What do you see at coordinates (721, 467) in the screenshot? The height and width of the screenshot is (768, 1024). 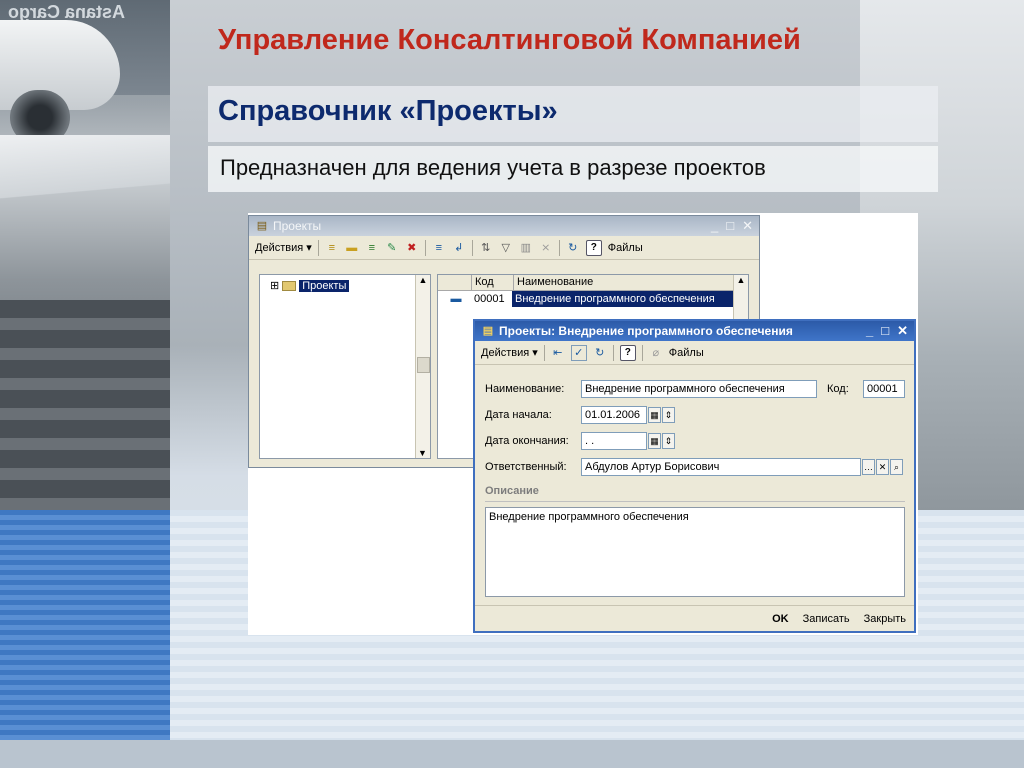 I see `responsible-input: Абдулов Артур Борисович` at bounding box center [721, 467].